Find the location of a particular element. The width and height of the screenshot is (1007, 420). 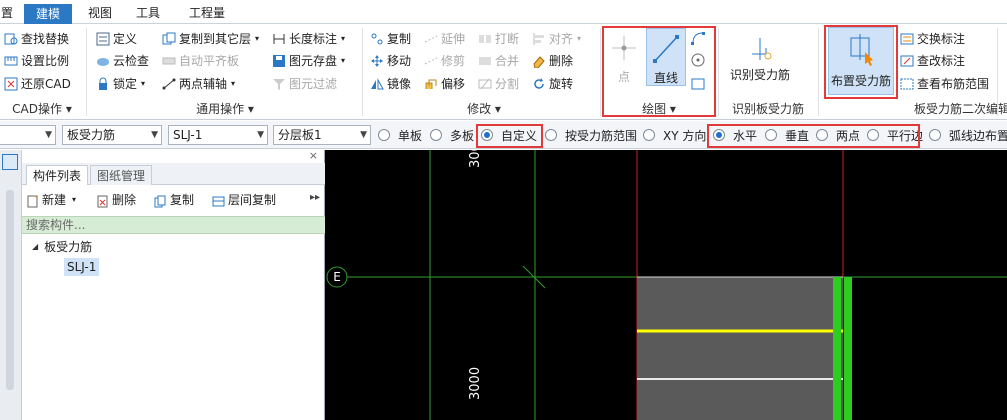

panel-tabs: 构件列表 图纸管理 is located at coordinates (173, 174).